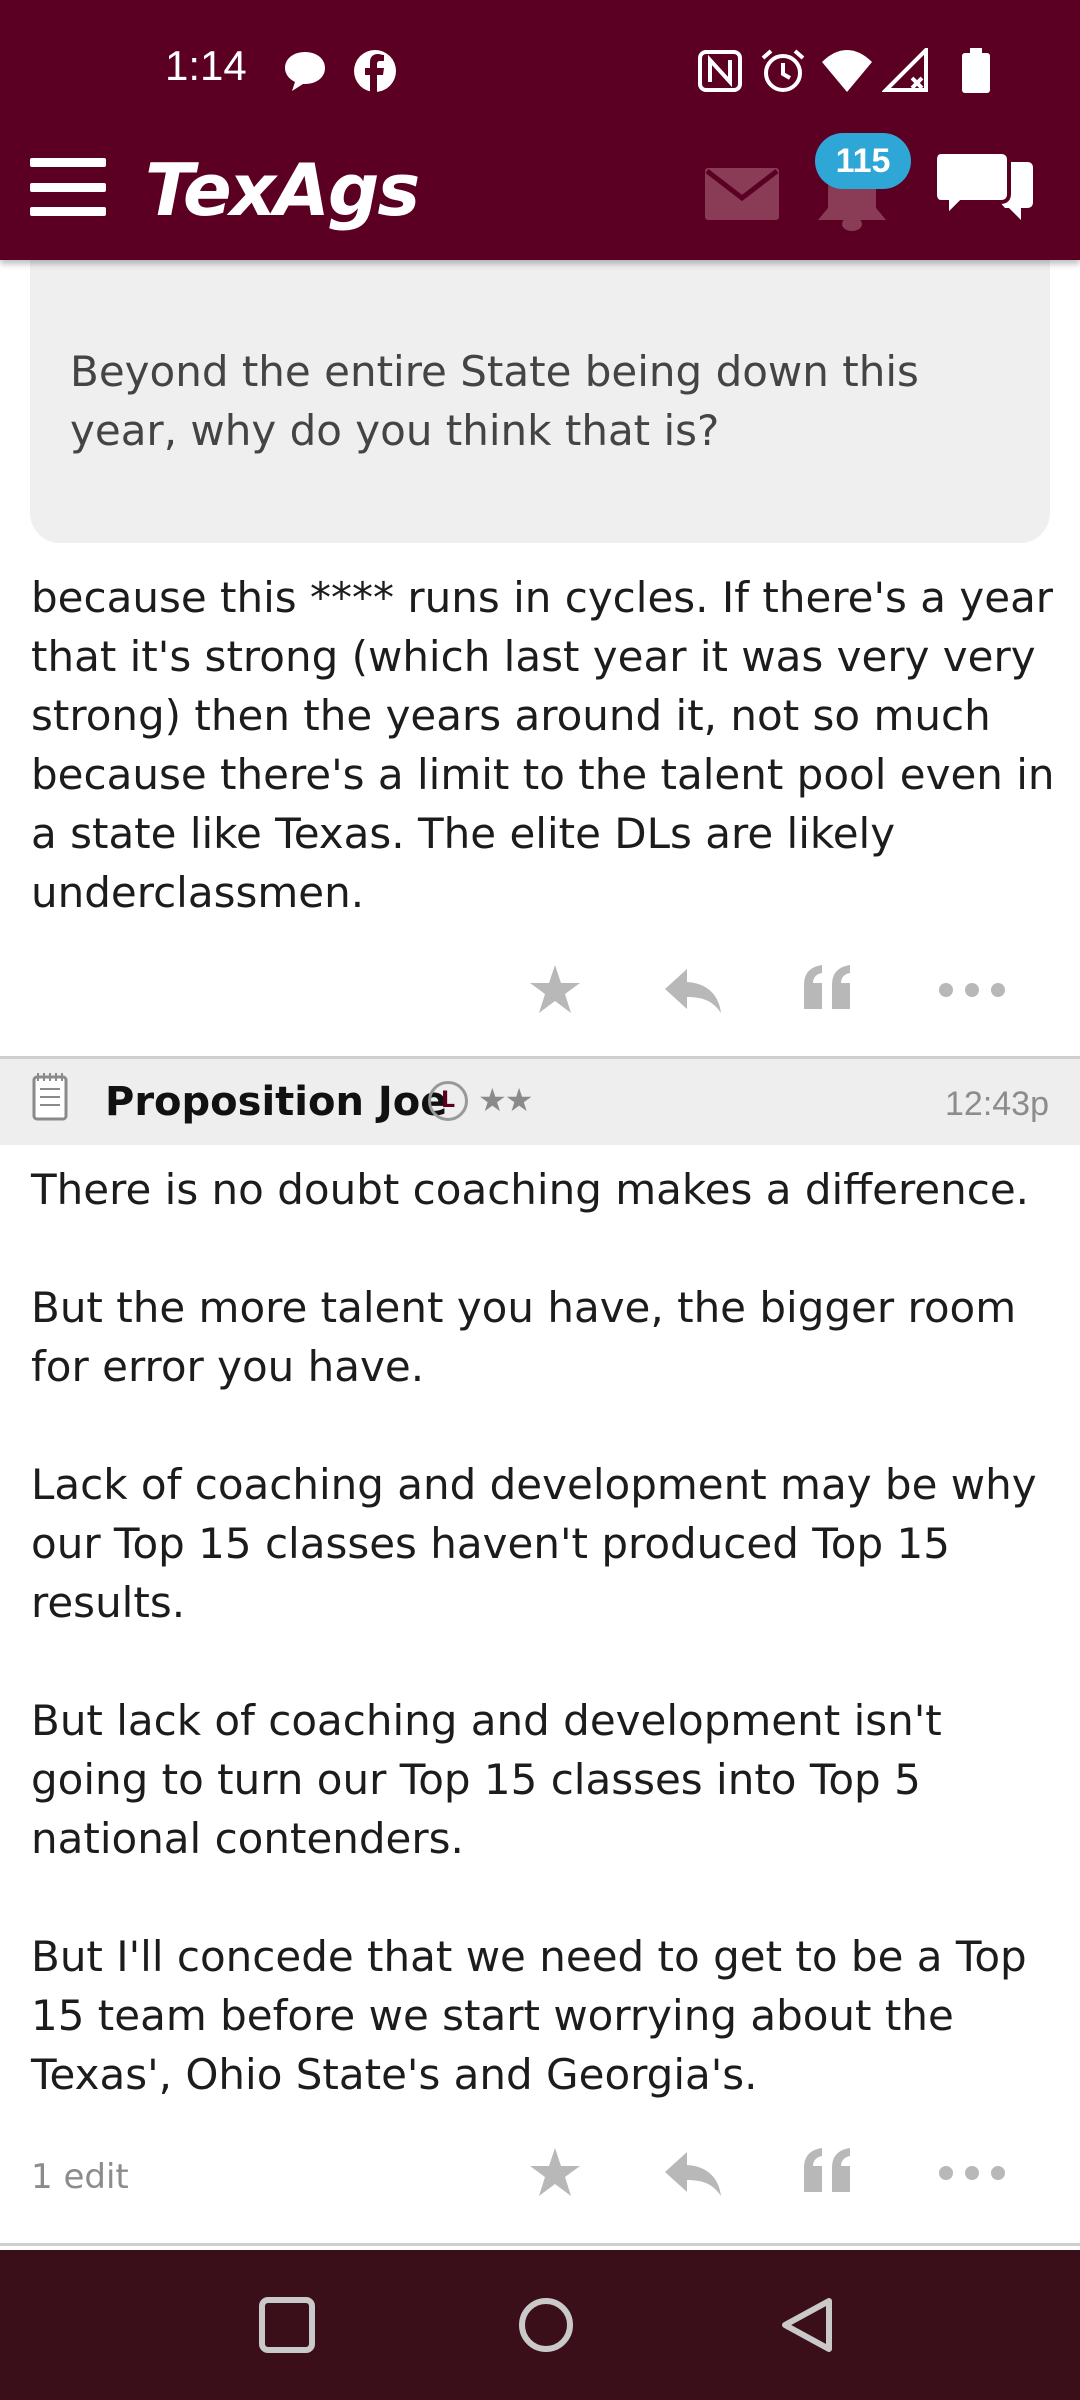 This screenshot has width=1080, height=2400. What do you see at coordinates (997, 1104) in the screenshot?
I see `post-timestamp: 12:43p` at bounding box center [997, 1104].